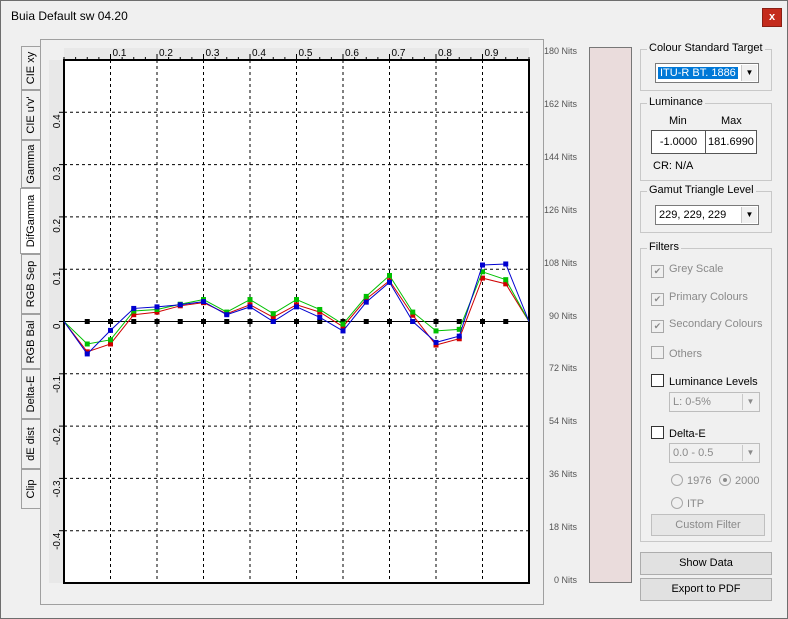  Describe the element at coordinates (57, 489) in the screenshot. I see `y-tick-label: -0.3` at that location.